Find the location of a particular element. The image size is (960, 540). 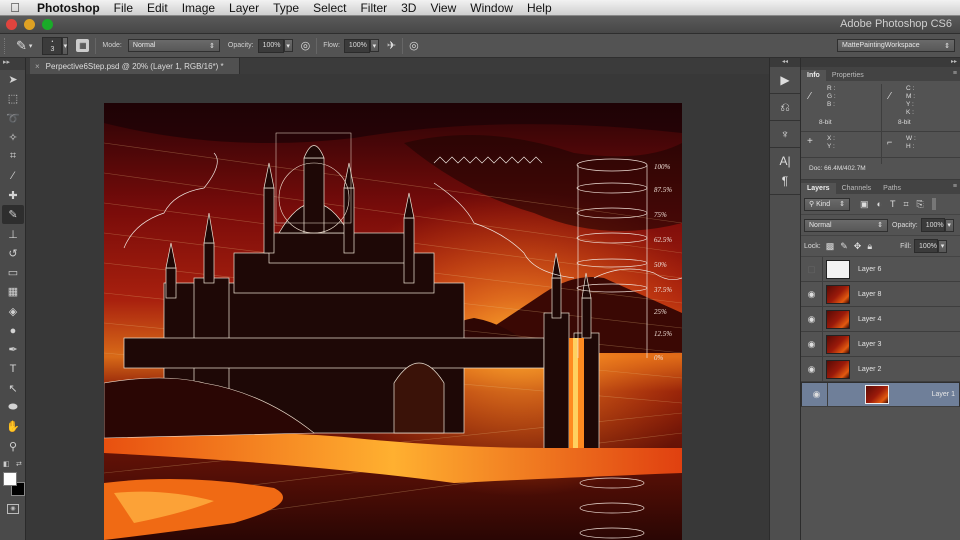

blend-mode-dropdown: Normal ⇕ is located at coordinates (846, 225).